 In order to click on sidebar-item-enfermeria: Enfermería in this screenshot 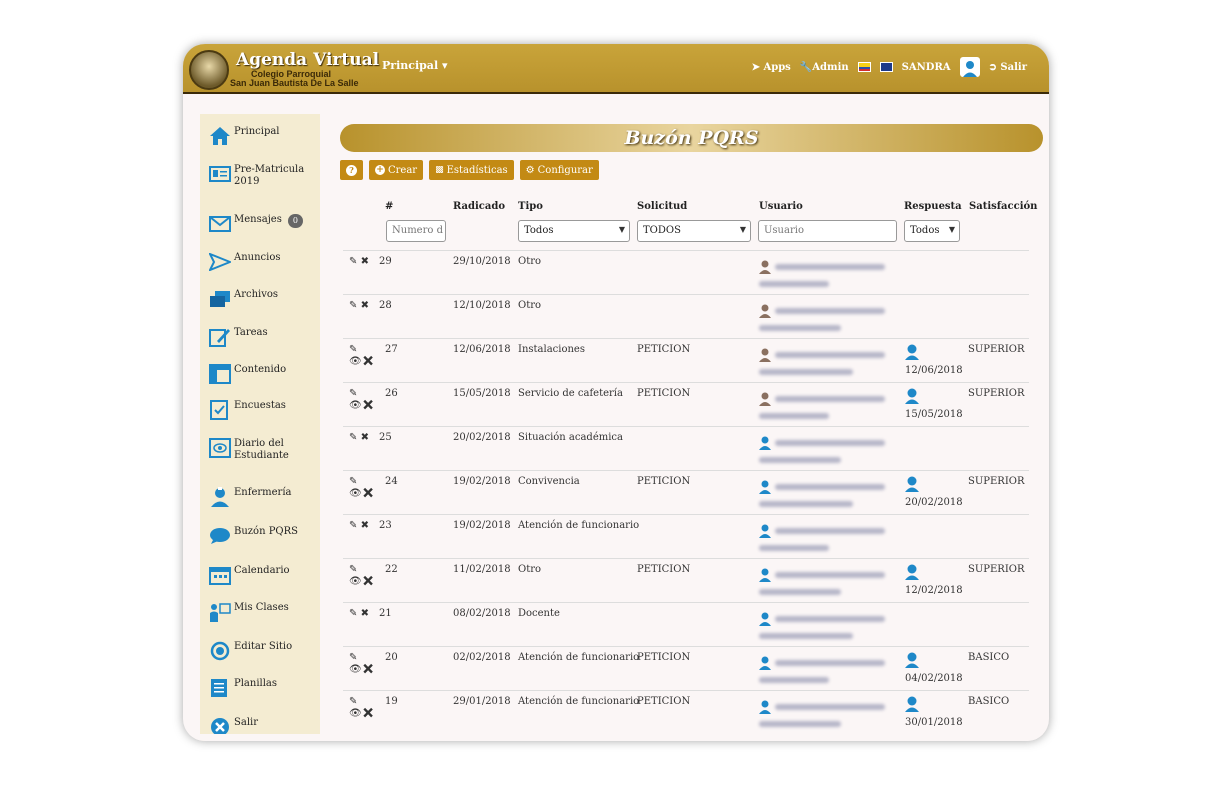, I will do `click(250, 497)`.